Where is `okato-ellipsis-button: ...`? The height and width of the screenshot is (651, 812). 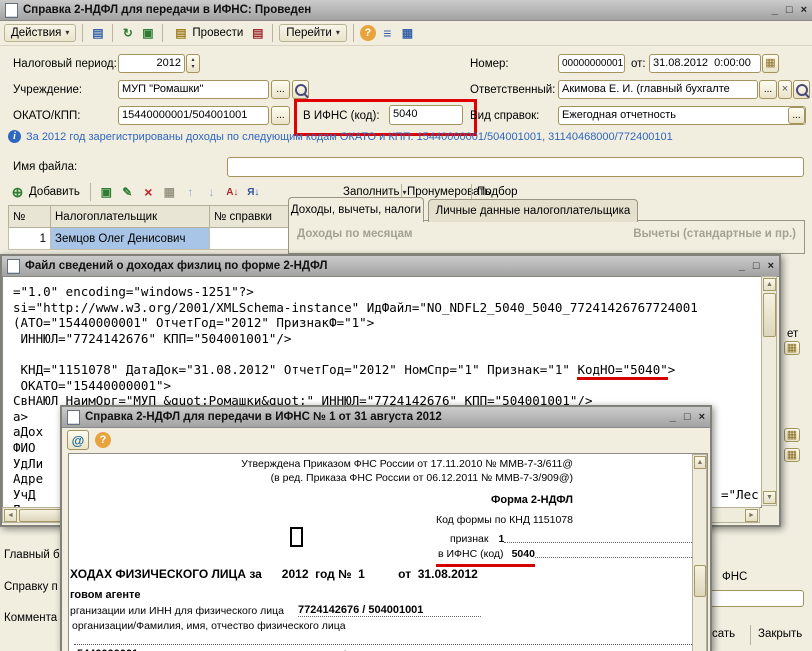 okato-ellipsis-button: ... is located at coordinates (280, 115).